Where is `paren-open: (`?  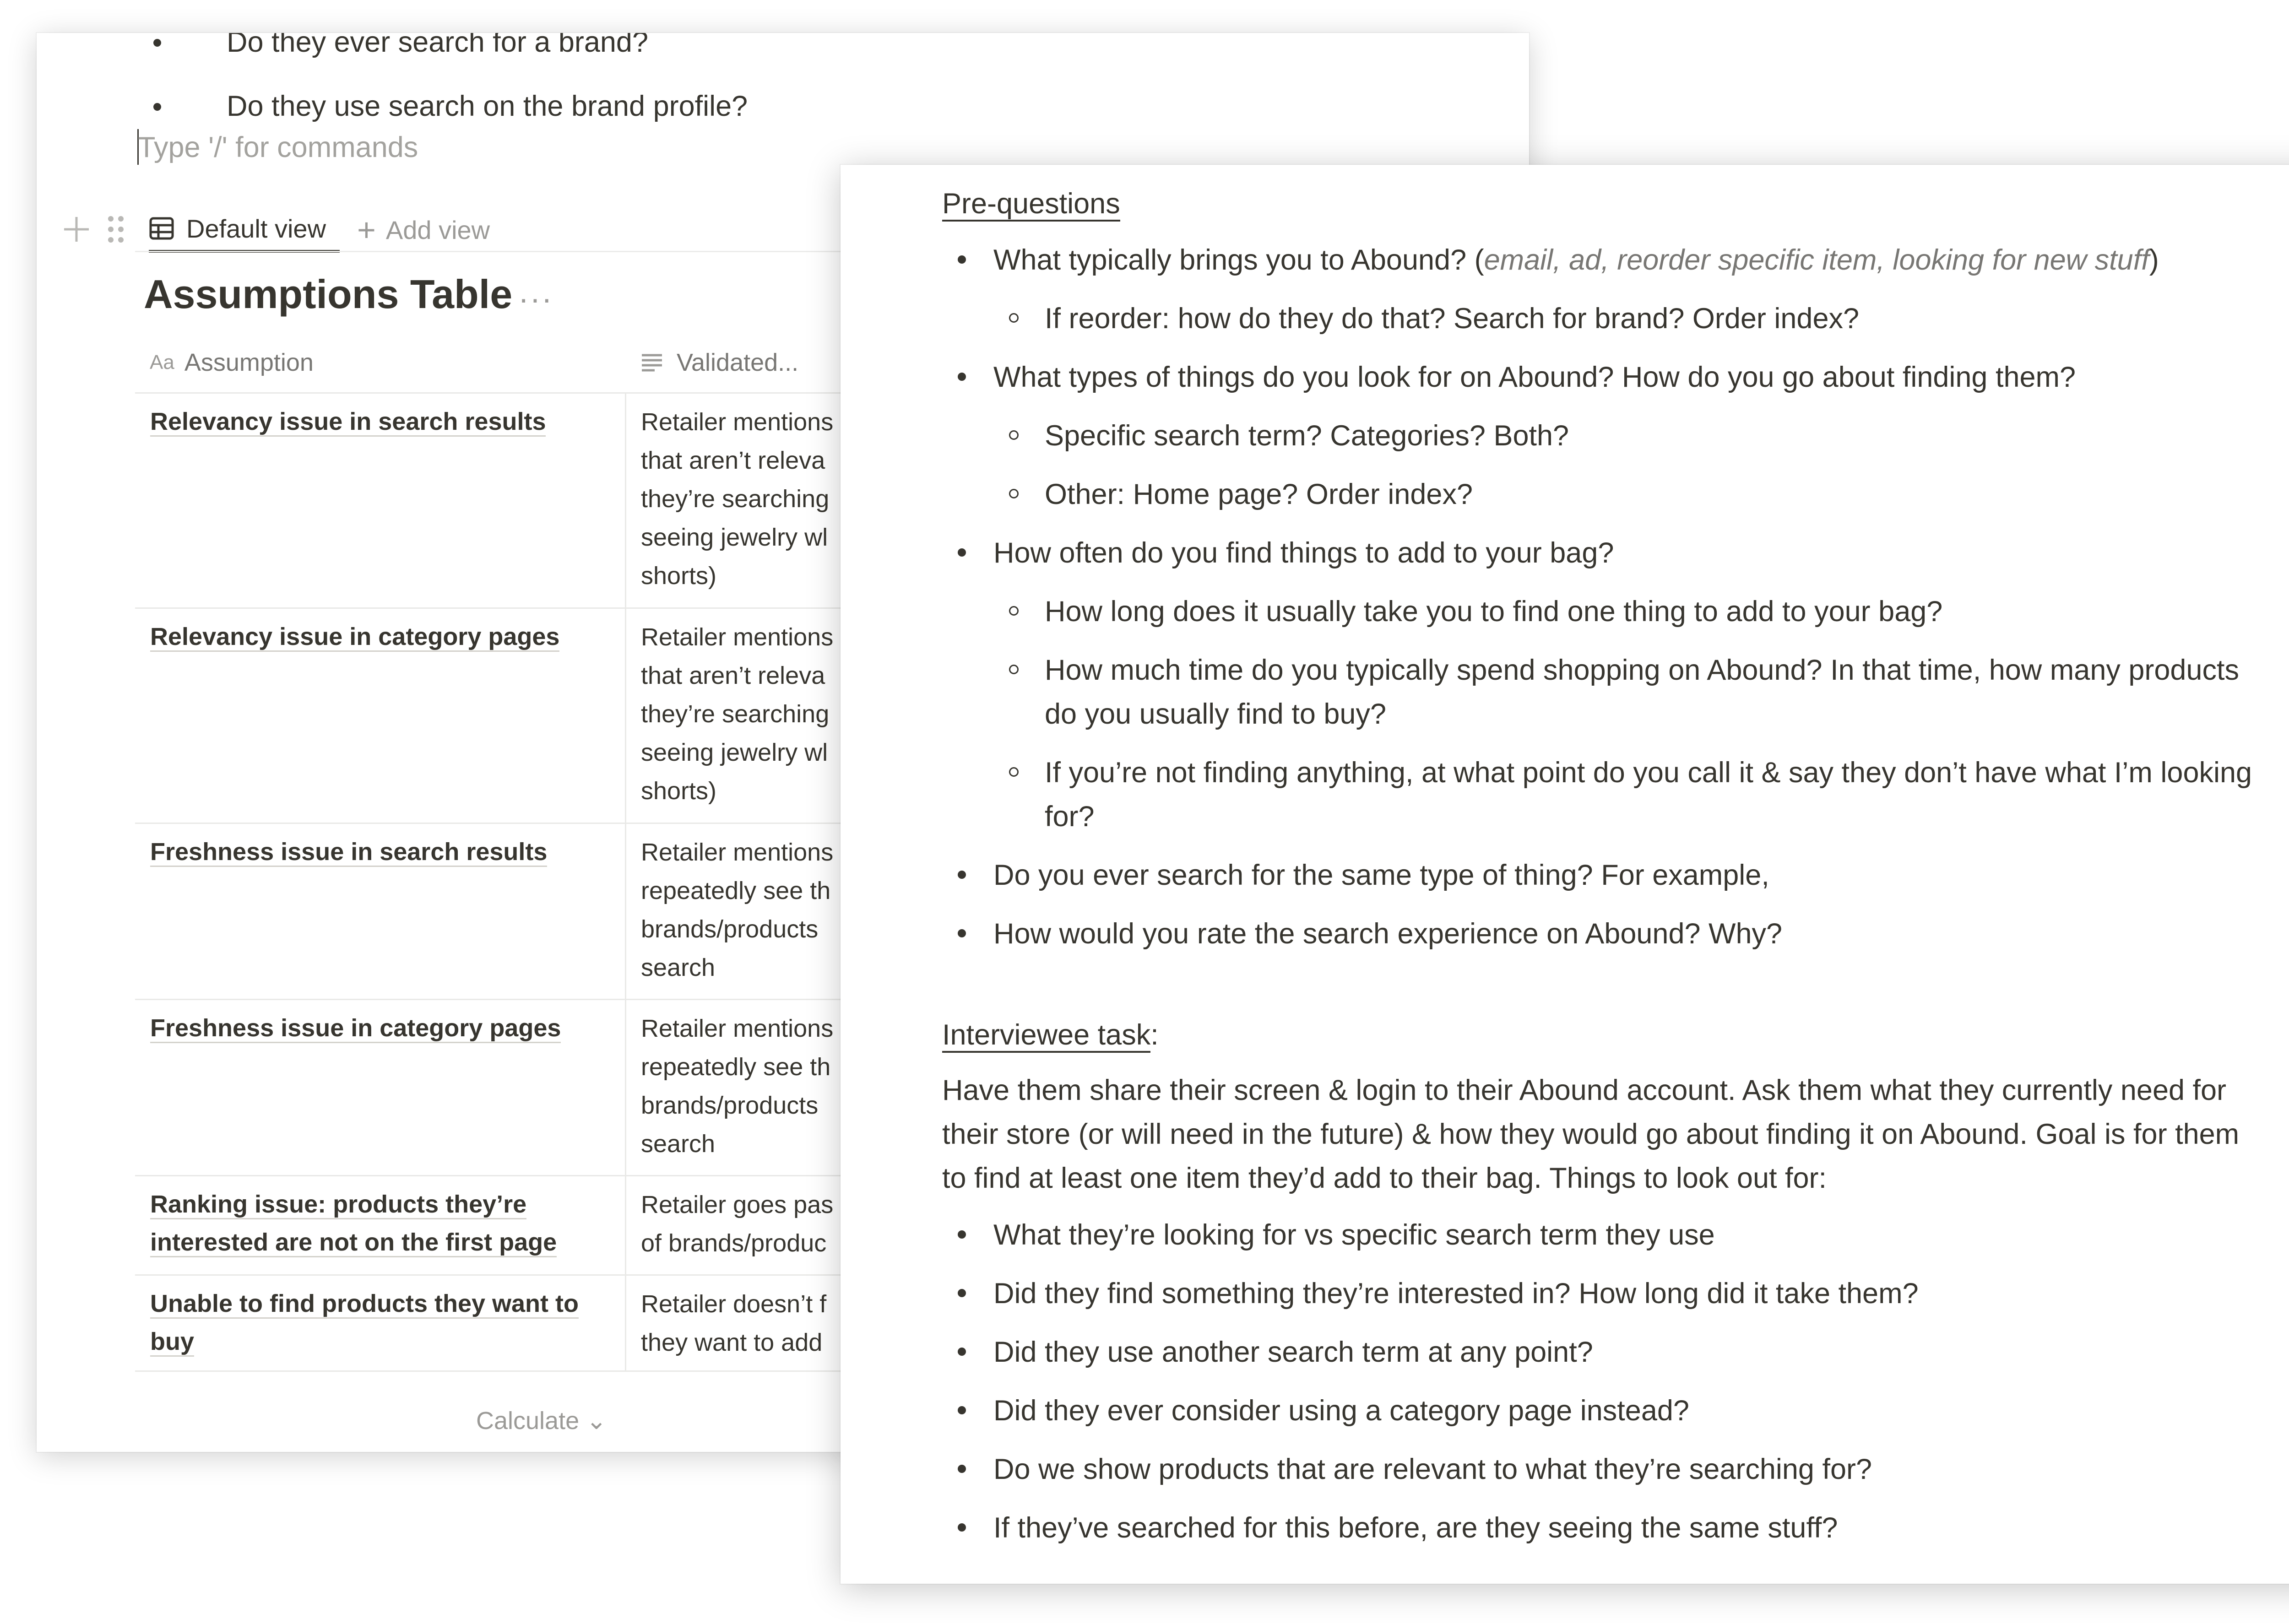 paren-open: ( is located at coordinates (1479, 260).